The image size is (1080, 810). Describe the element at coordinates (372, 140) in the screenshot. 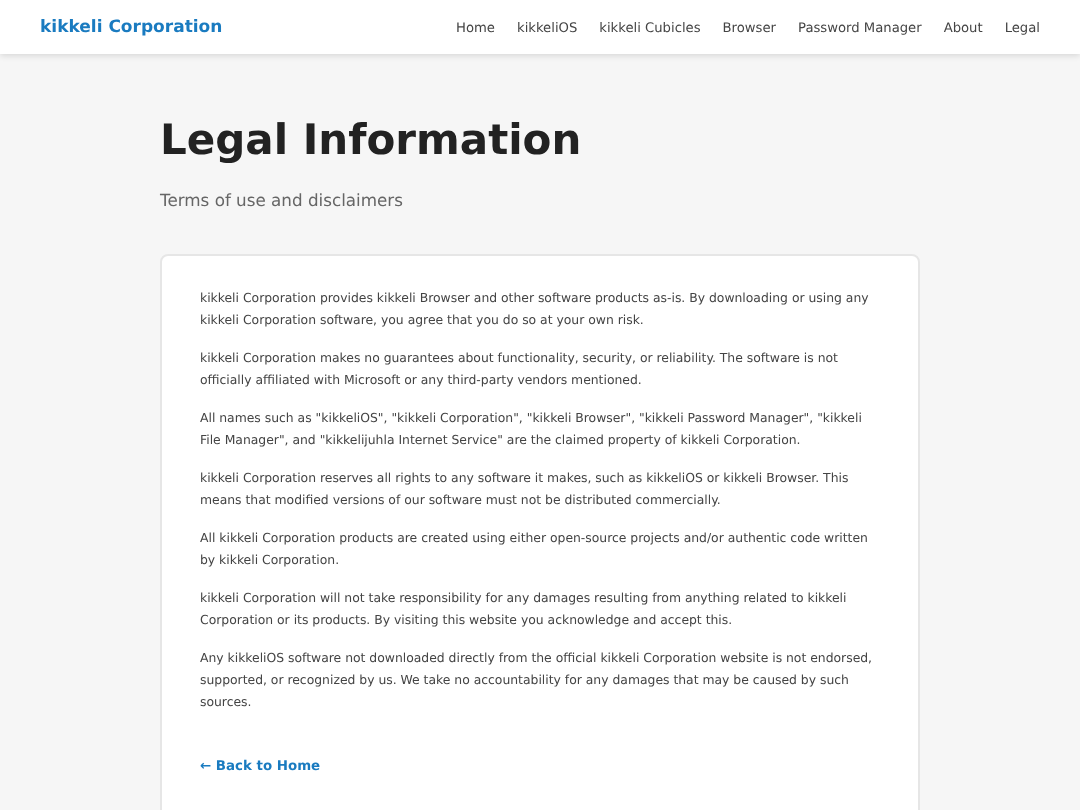

I see `page-title: Legal Information` at that location.